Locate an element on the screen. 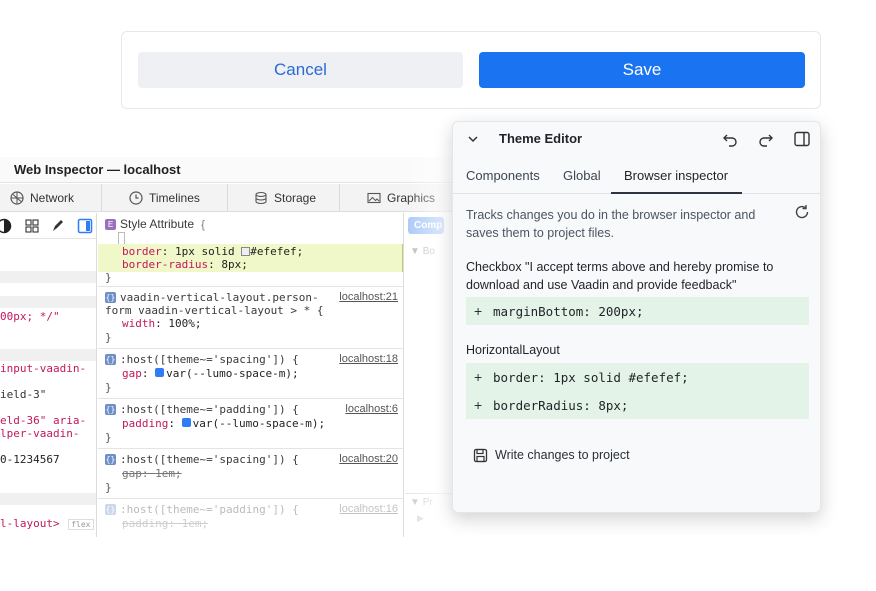 The image size is (876, 591). box-model-section: ▼ Bo is located at coordinates (422, 251).